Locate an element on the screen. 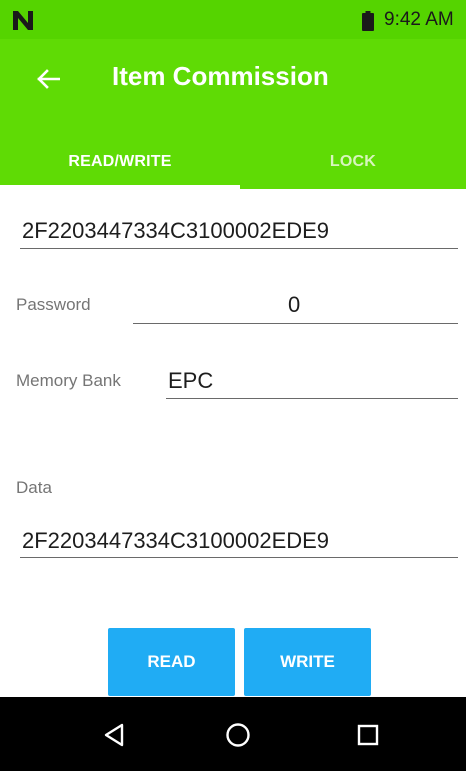 This screenshot has width=466, height=771. password-field: 0 is located at coordinates (294, 305).